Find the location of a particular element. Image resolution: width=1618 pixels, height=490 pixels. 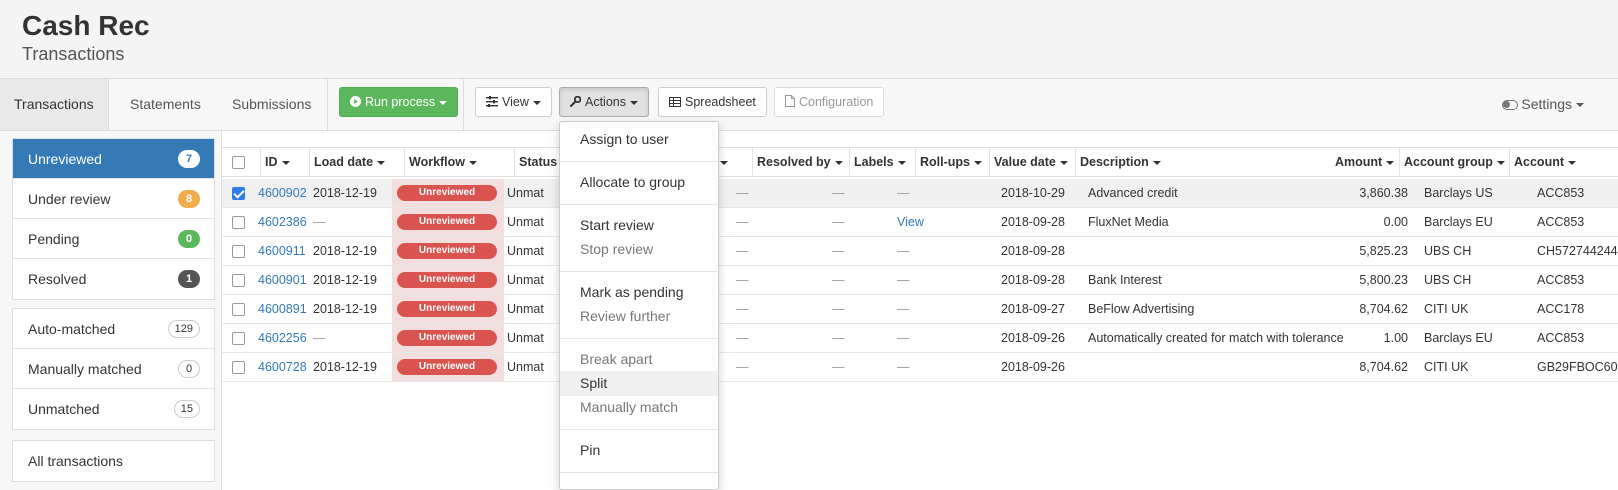

run-process-button: Run process is located at coordinates (399, 102).